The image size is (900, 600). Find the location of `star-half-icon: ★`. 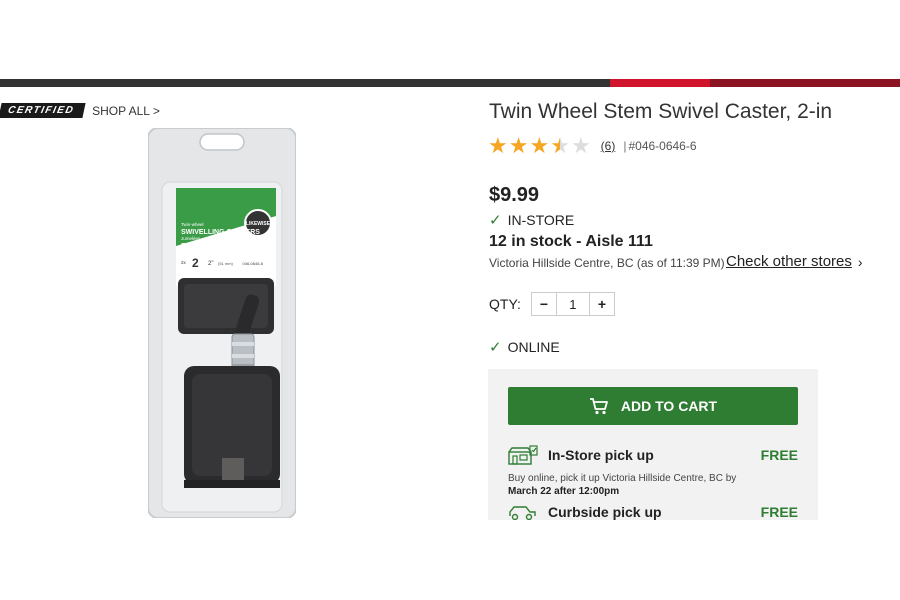

star-half-icon: ★ is located at coordinates (560, 145).